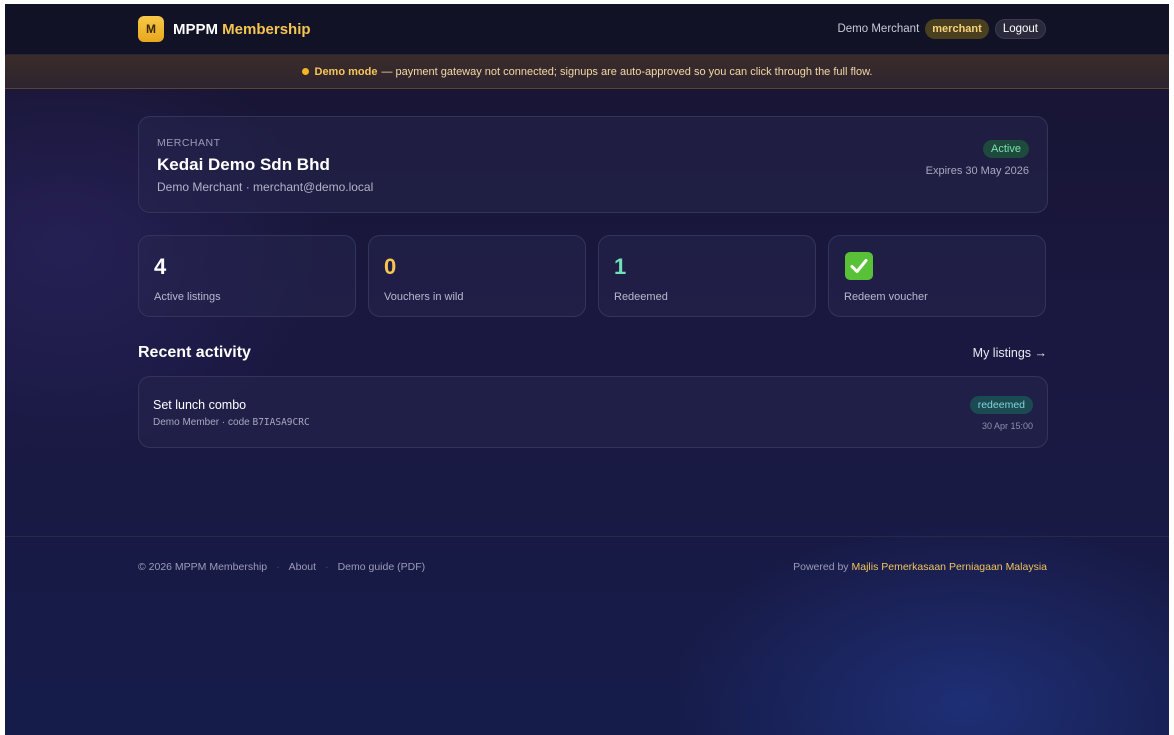  What do you see at coordinates (859, 266) in the screenshot?
I see `check-mark-icon` at bounding box center [859, 266].